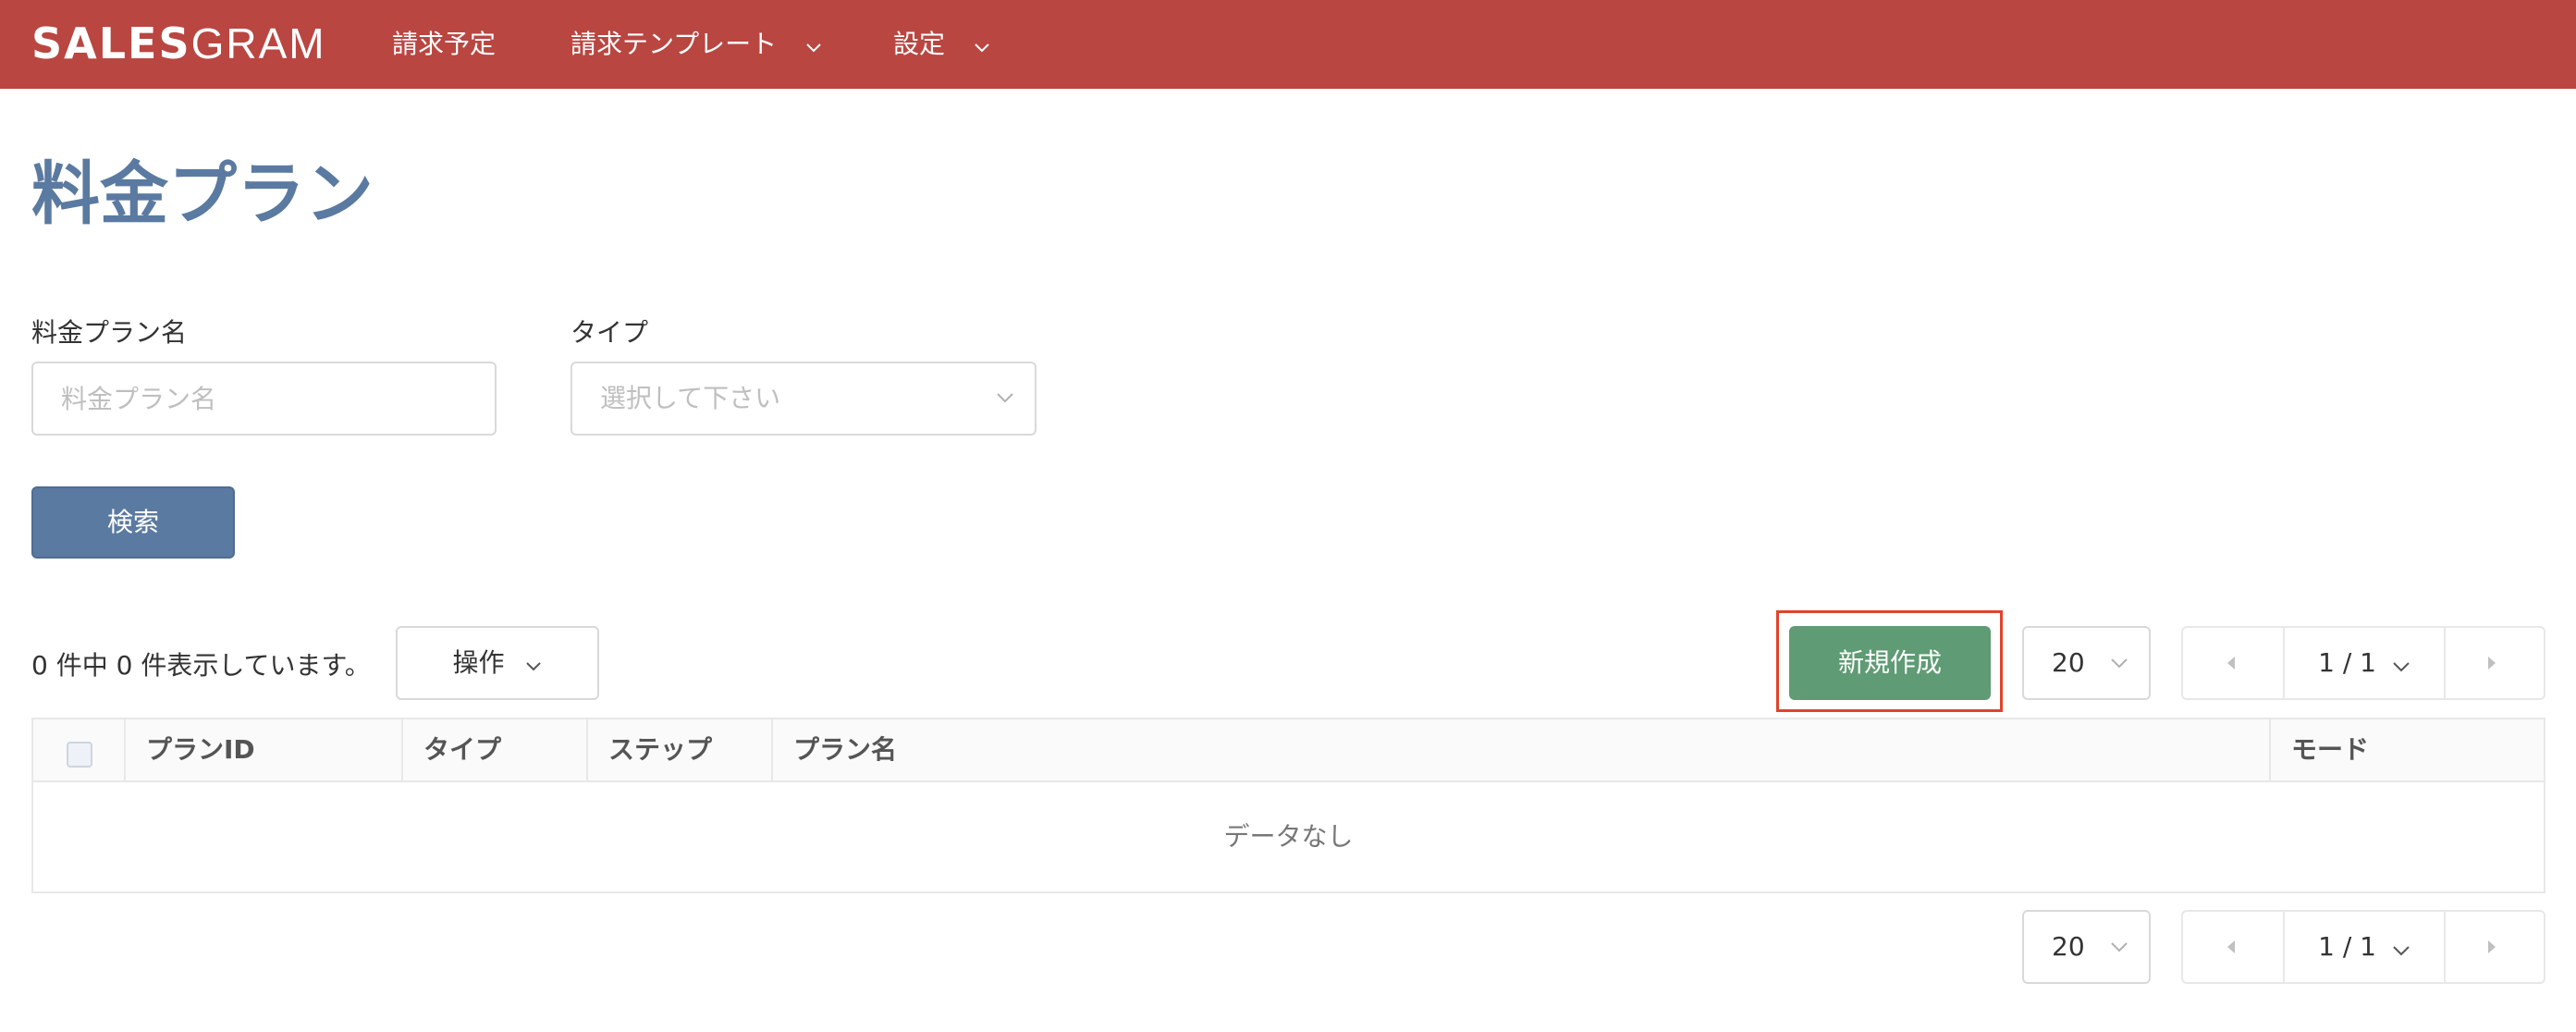 The width and height of the screenshot is (2576, 1032). What do you see at coordinates (2347, 946) in the screenshot?
I see `footer-page-indicator: 1 / 1` at bounding box center [2347, 946].